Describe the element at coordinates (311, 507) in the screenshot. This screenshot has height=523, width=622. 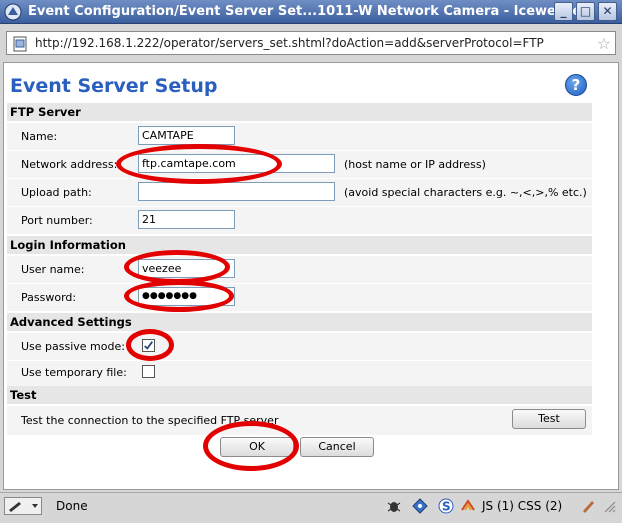
I see `status-bar: Done S JS (1) CSS (2)` at that location.